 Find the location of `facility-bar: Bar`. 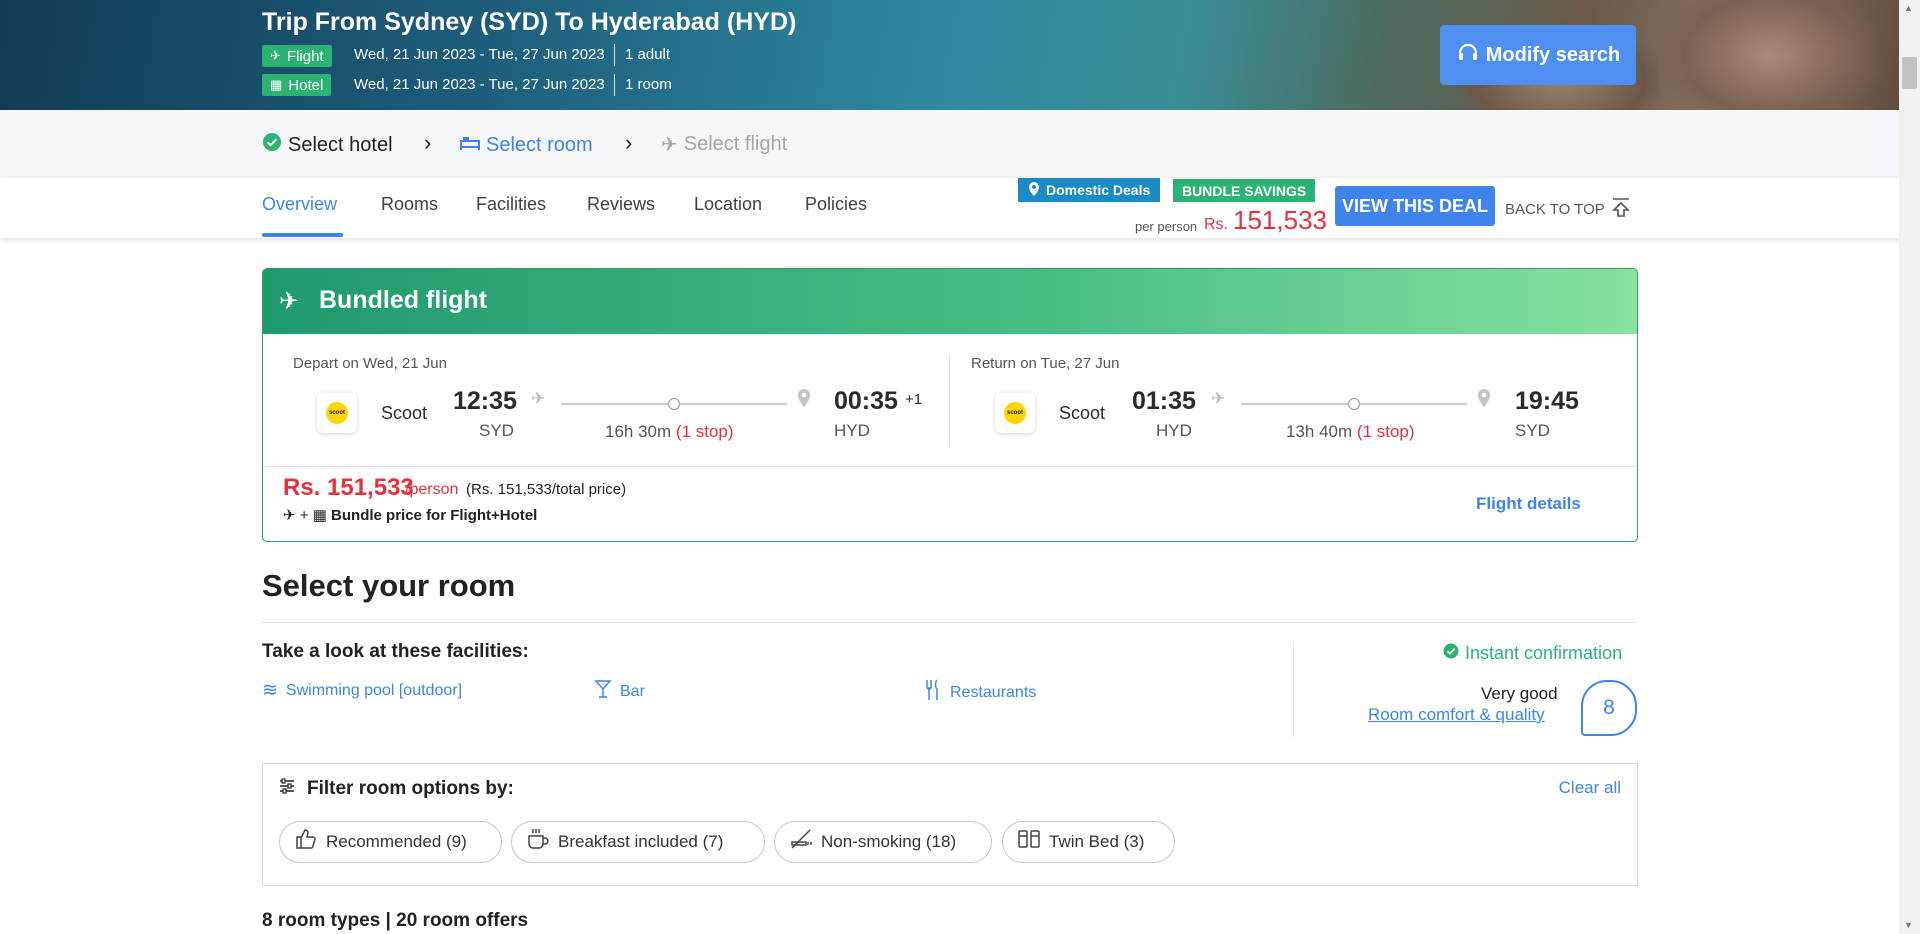

facility-bar: Bar is located at coordinates (619, 692).